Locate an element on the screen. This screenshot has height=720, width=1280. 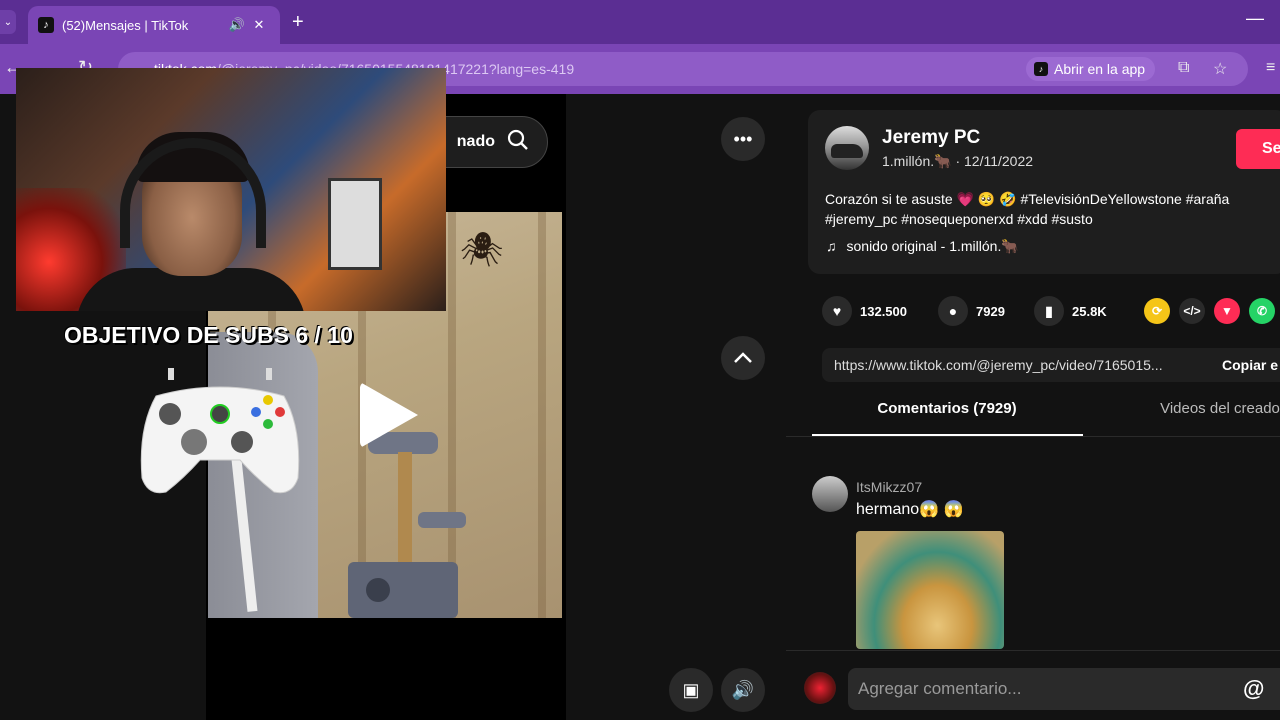
my-avatar is located at coordinates (820, 688).